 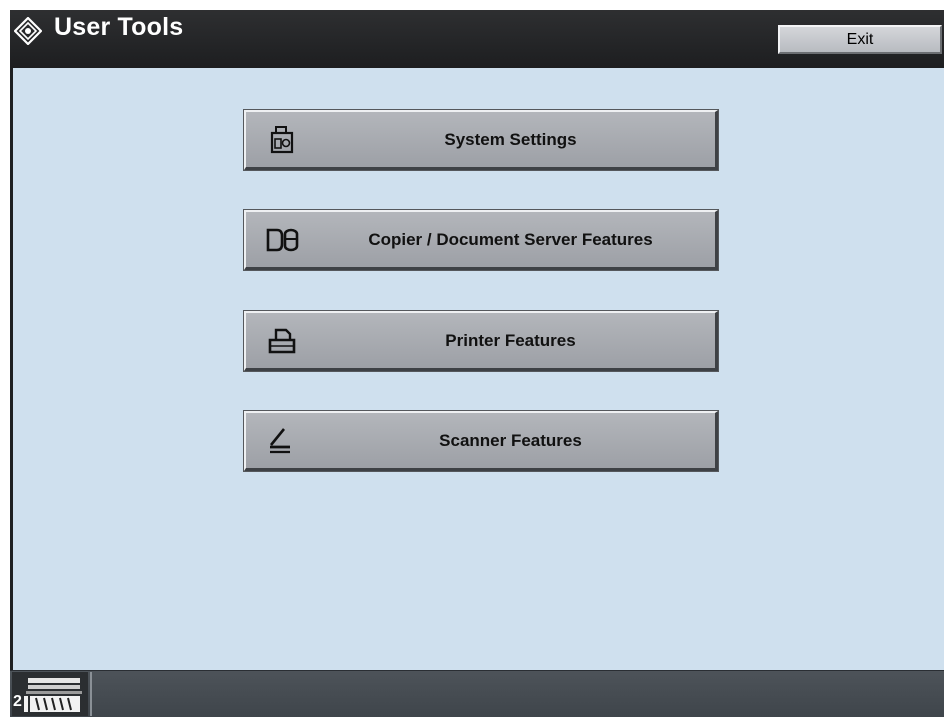 What do you see at coordinates (477, 693) in the screenshot?
I see `status-bar` at bounding box center [477, 693].